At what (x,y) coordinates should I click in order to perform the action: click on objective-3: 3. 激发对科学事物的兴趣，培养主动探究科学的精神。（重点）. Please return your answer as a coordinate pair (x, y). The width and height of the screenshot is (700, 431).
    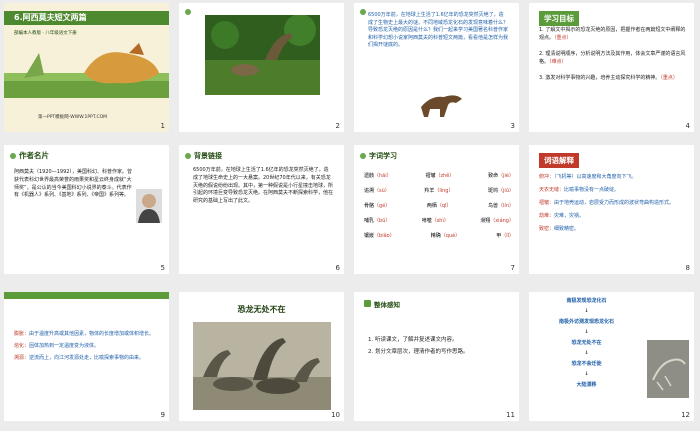
    Looking at the image, I should click on (613, 79).